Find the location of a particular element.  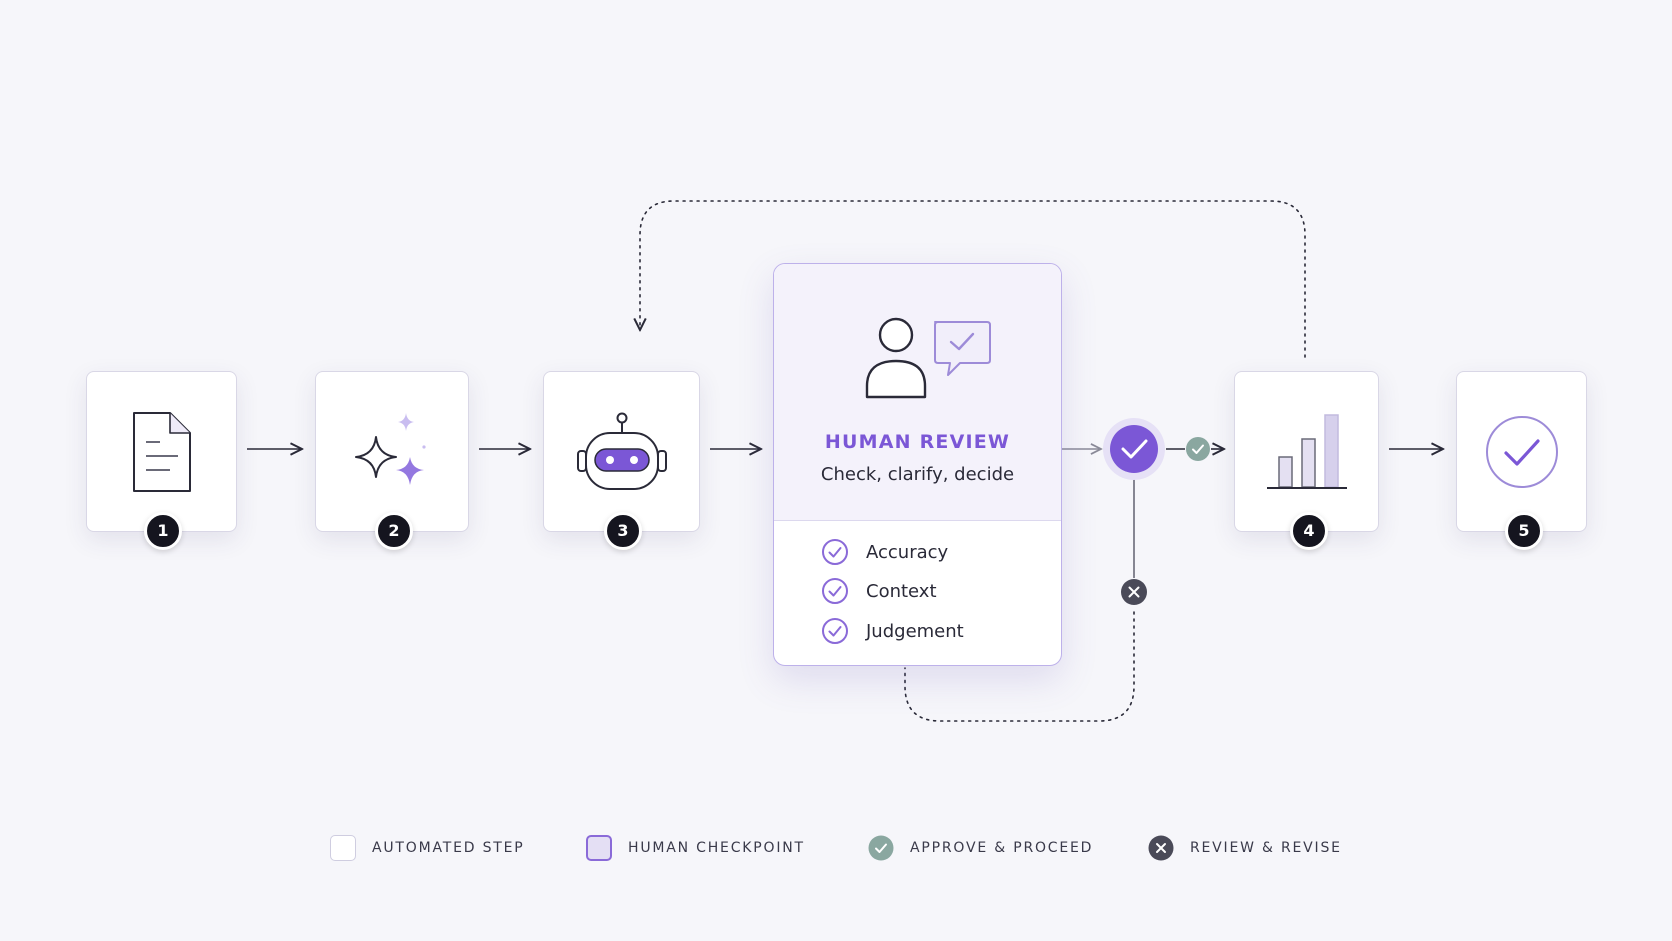

step-2-box: 2 is located at coordinates (392, 460).